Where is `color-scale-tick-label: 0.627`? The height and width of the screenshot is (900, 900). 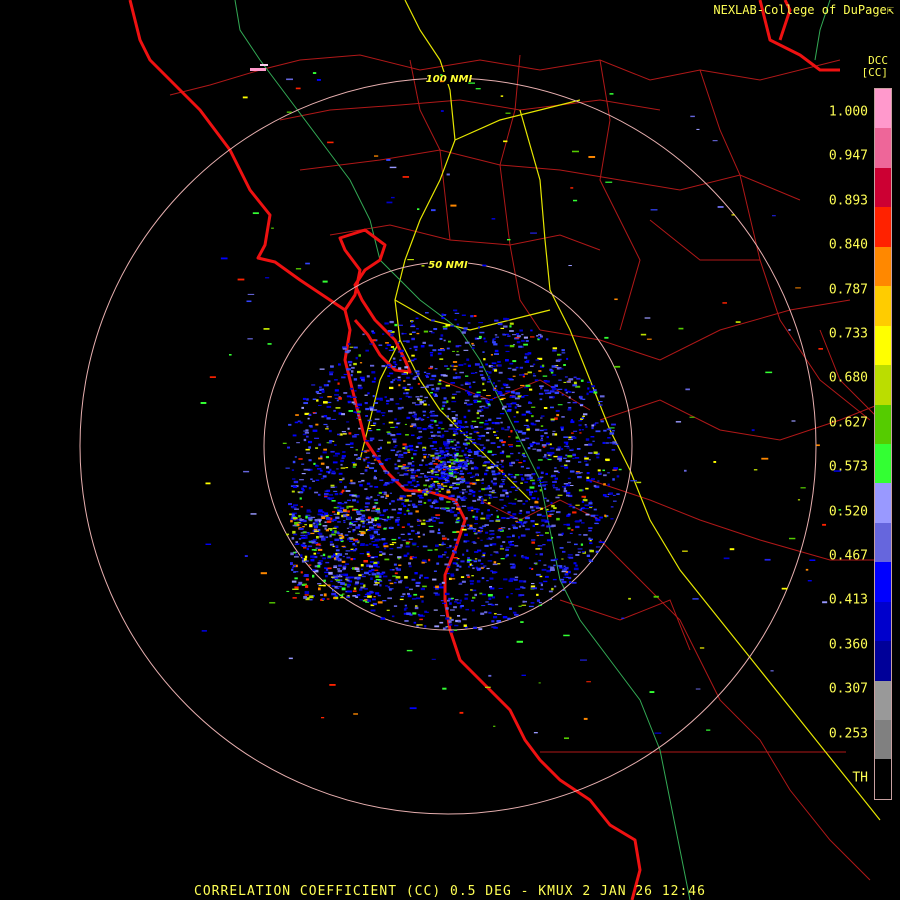
color-scale-tick-label: 0.627 is located at coordinates (848, 423).